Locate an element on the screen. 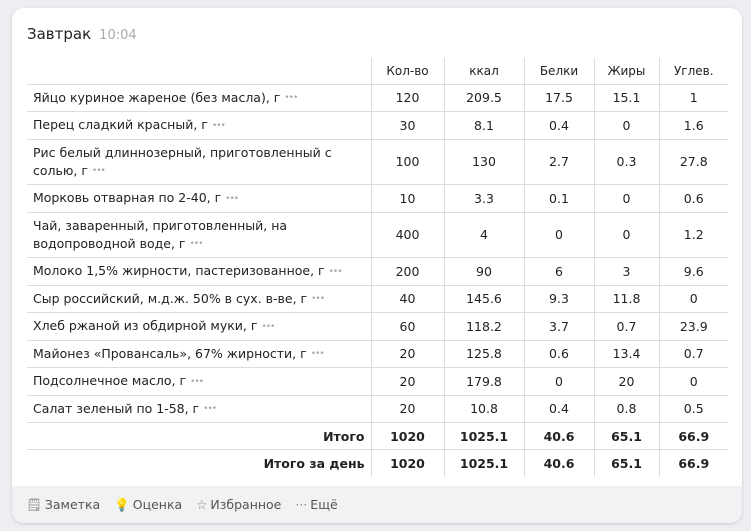  value-cell: 130 is located at coordinates (483, 161).